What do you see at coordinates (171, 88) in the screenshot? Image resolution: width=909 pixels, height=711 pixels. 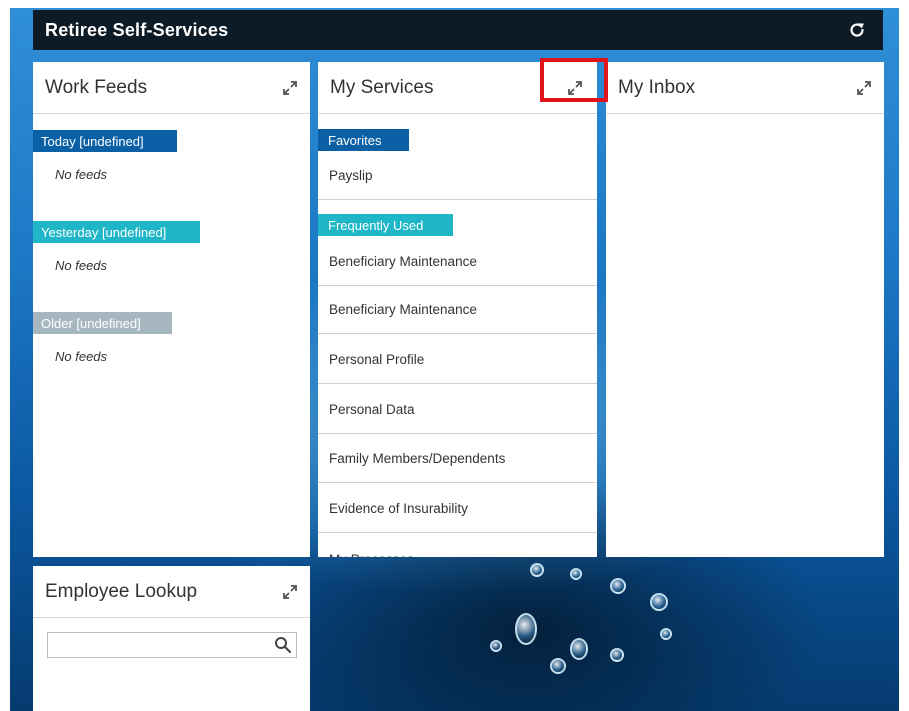 I see `work-feeds-header: Work Feeds` at bounding box center [171, 88].